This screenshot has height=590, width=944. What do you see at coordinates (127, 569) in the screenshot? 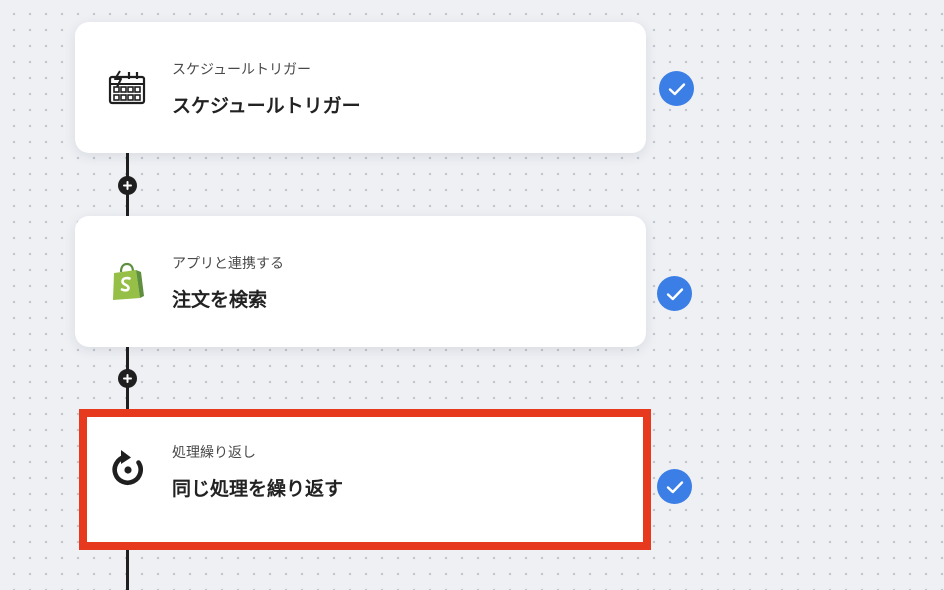
I see `connector-line` at bounding box center [127, 569].